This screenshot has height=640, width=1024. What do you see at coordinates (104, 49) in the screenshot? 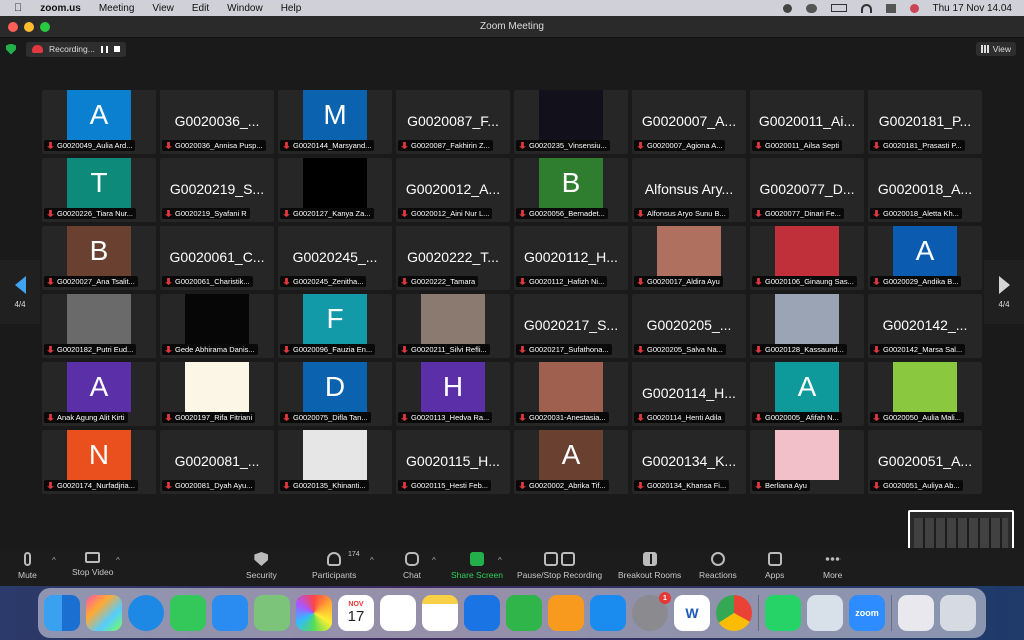
I see `pause-recording-icon` at bounding box center [104, 49].